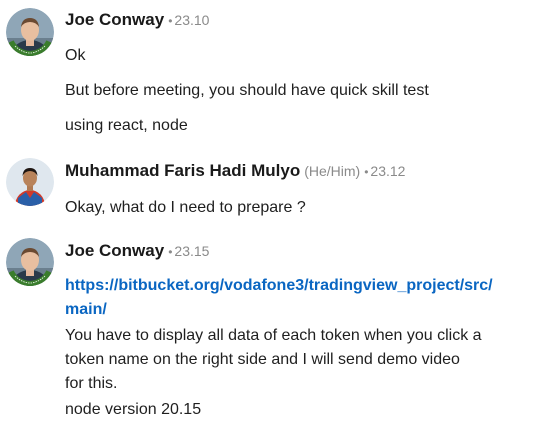  I want to click on message-text: using react, node, so click(126, 125).